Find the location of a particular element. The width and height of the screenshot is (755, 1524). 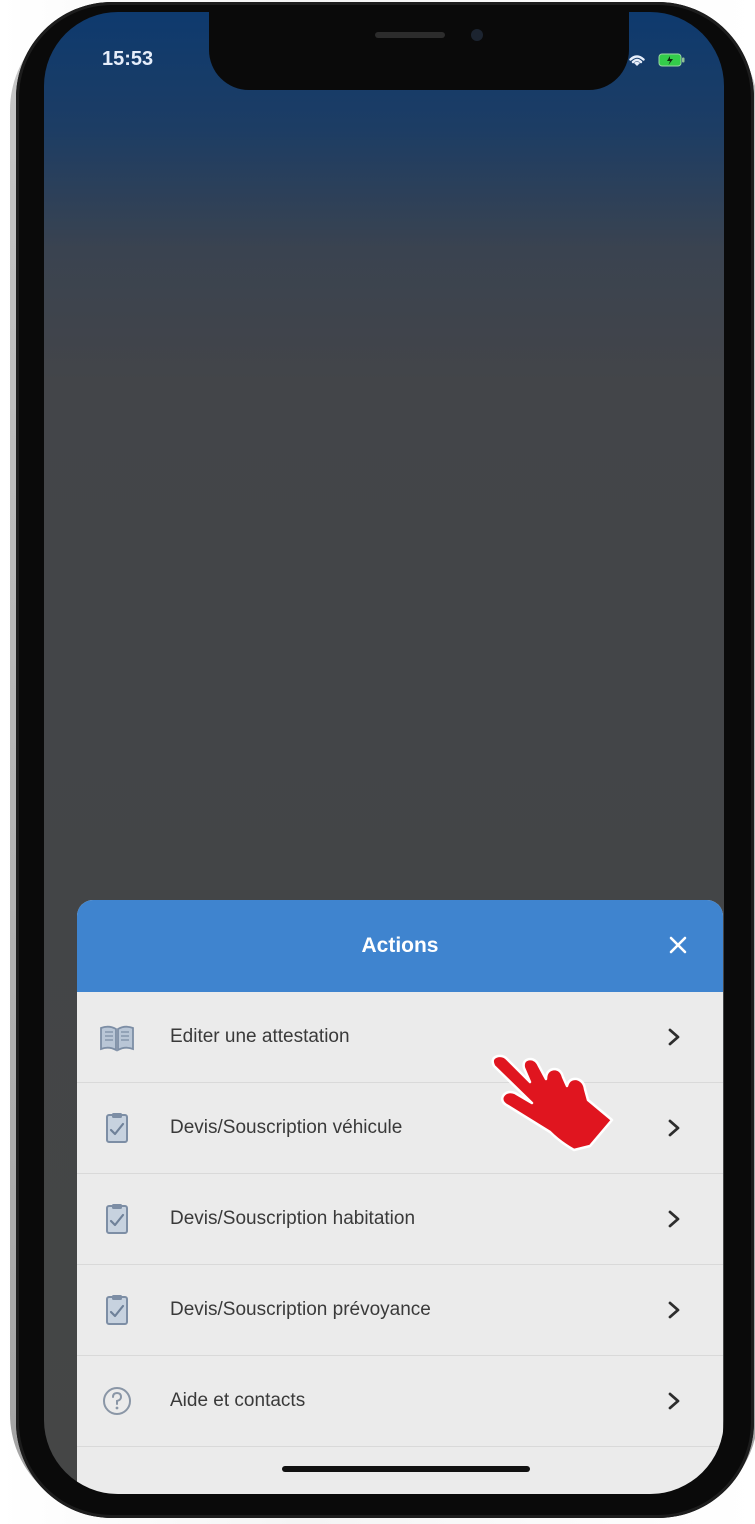

action-item-label: Editer une attestation is located at coordinates (260, 1036).